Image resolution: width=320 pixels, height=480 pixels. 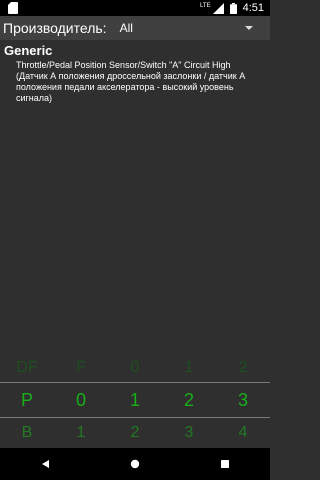 I want to click on navigation-bar, so click(x=135, y=464).